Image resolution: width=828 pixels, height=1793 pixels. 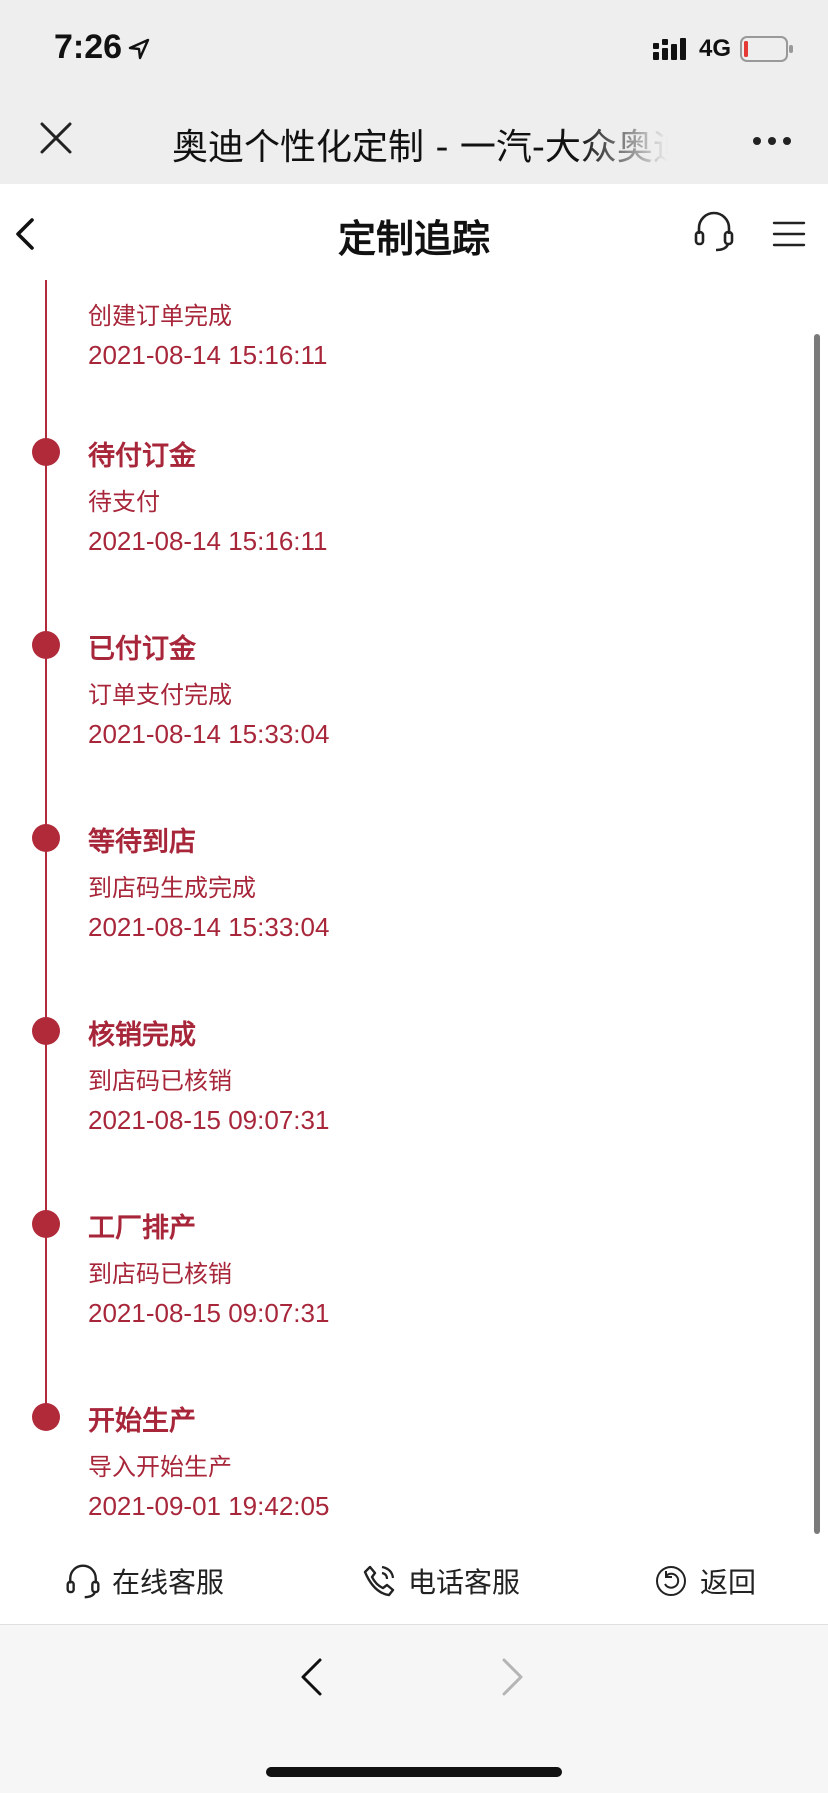 I want to click on online-service-button: 在线客服, so click(x=145, y=1581).